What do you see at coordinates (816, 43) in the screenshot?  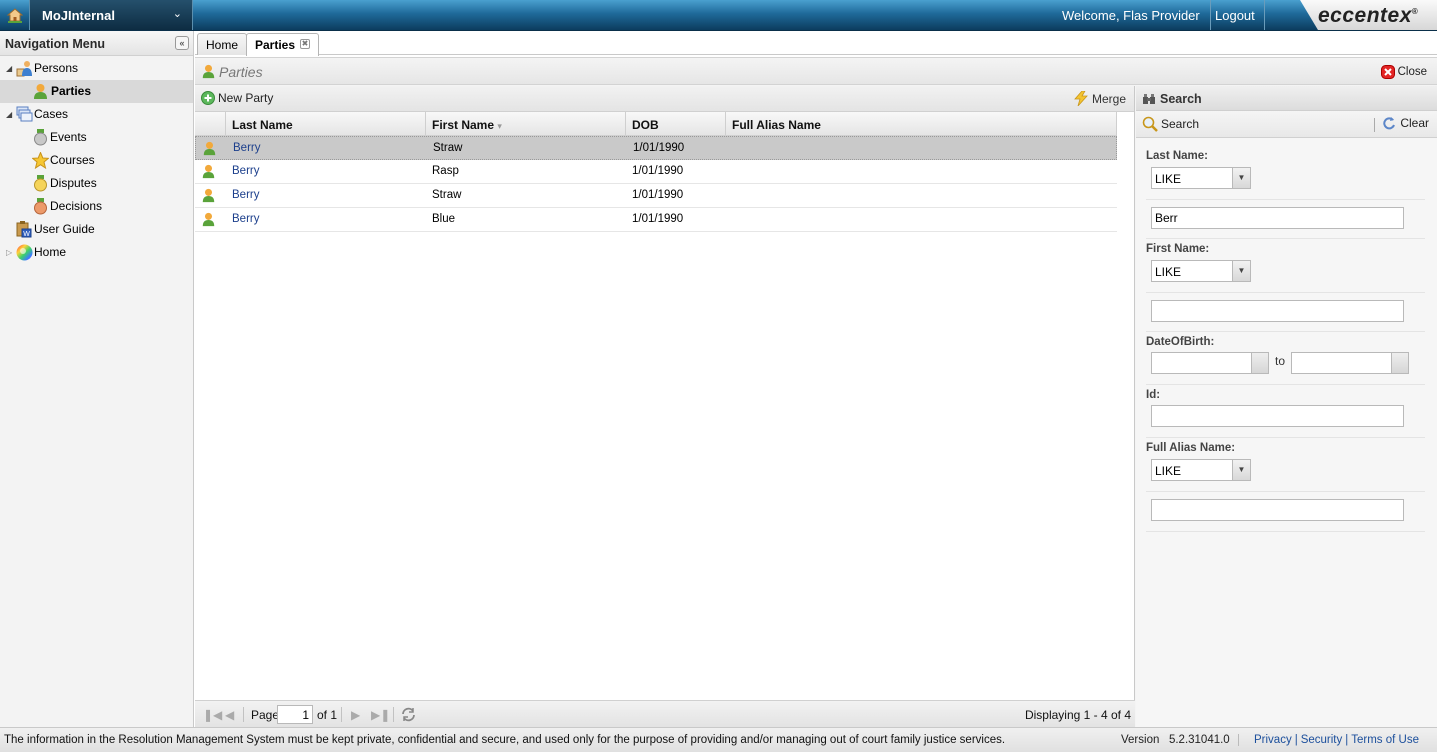 I see `tab-bar: Home Parties ✖` at bounding box center [816, 43].